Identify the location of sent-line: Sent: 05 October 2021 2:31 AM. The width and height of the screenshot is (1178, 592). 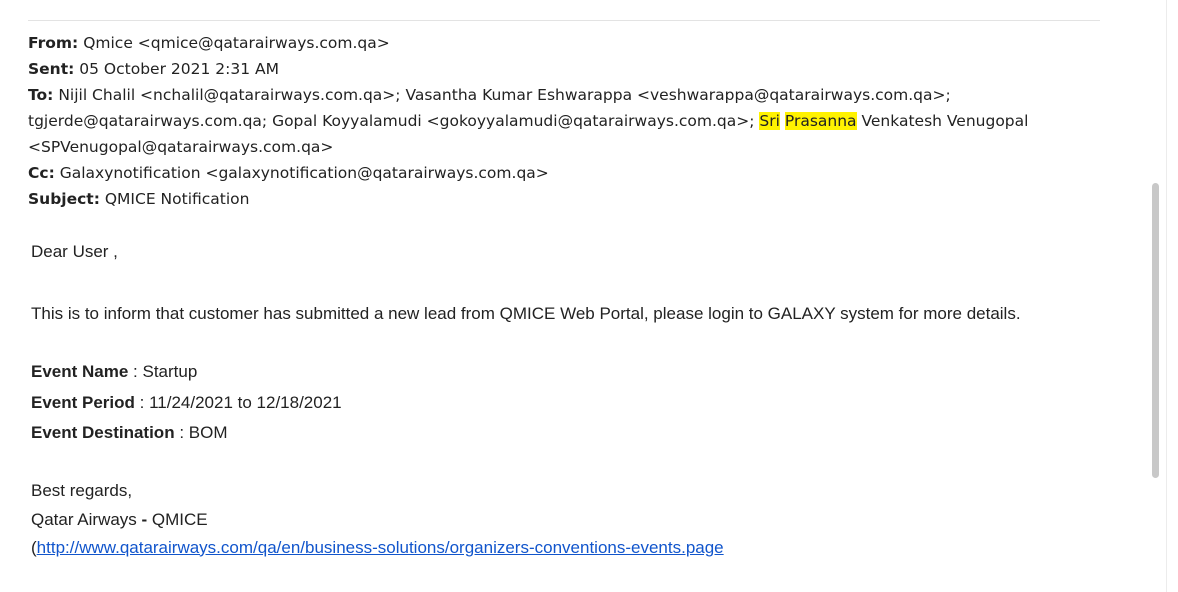
(568, 69).